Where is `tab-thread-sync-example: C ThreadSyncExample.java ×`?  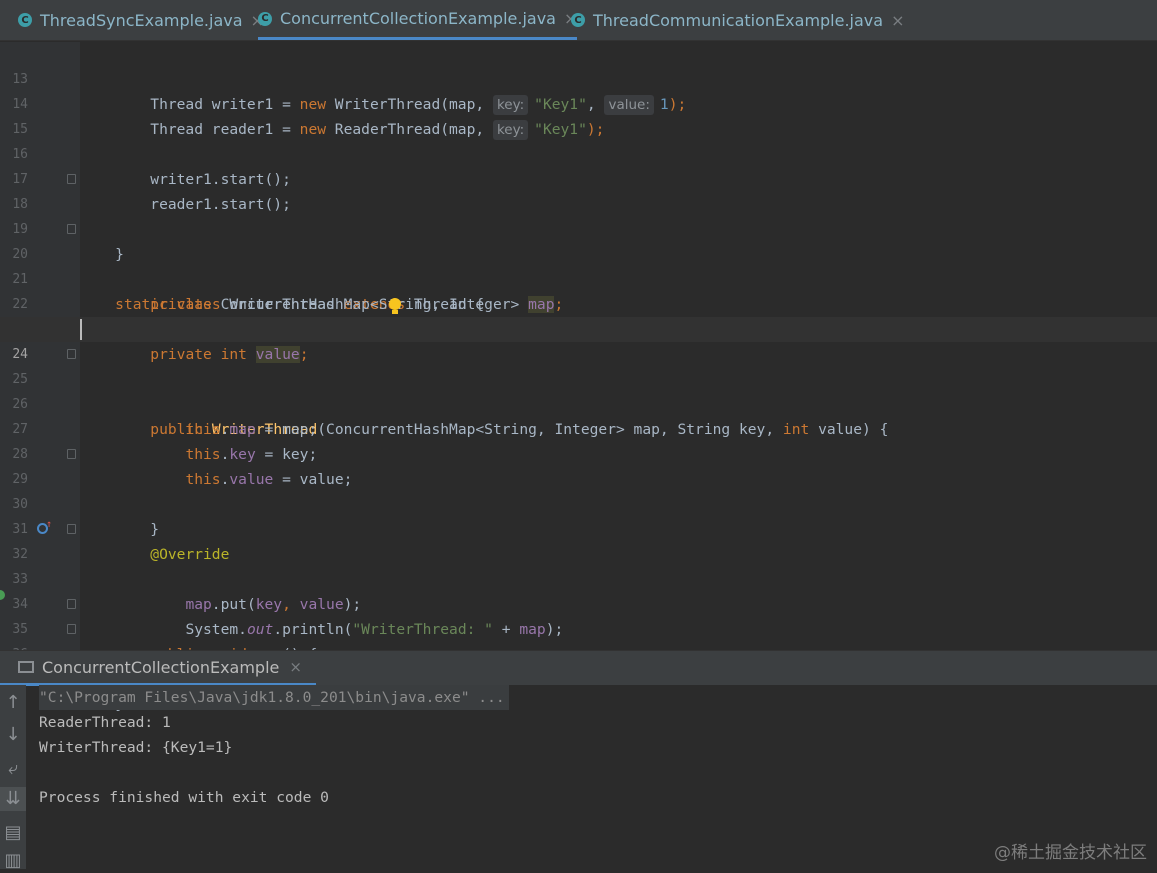 tab-thread-sync-example: C ThreadSyncExample.java × is located at coordinates (141, 20).